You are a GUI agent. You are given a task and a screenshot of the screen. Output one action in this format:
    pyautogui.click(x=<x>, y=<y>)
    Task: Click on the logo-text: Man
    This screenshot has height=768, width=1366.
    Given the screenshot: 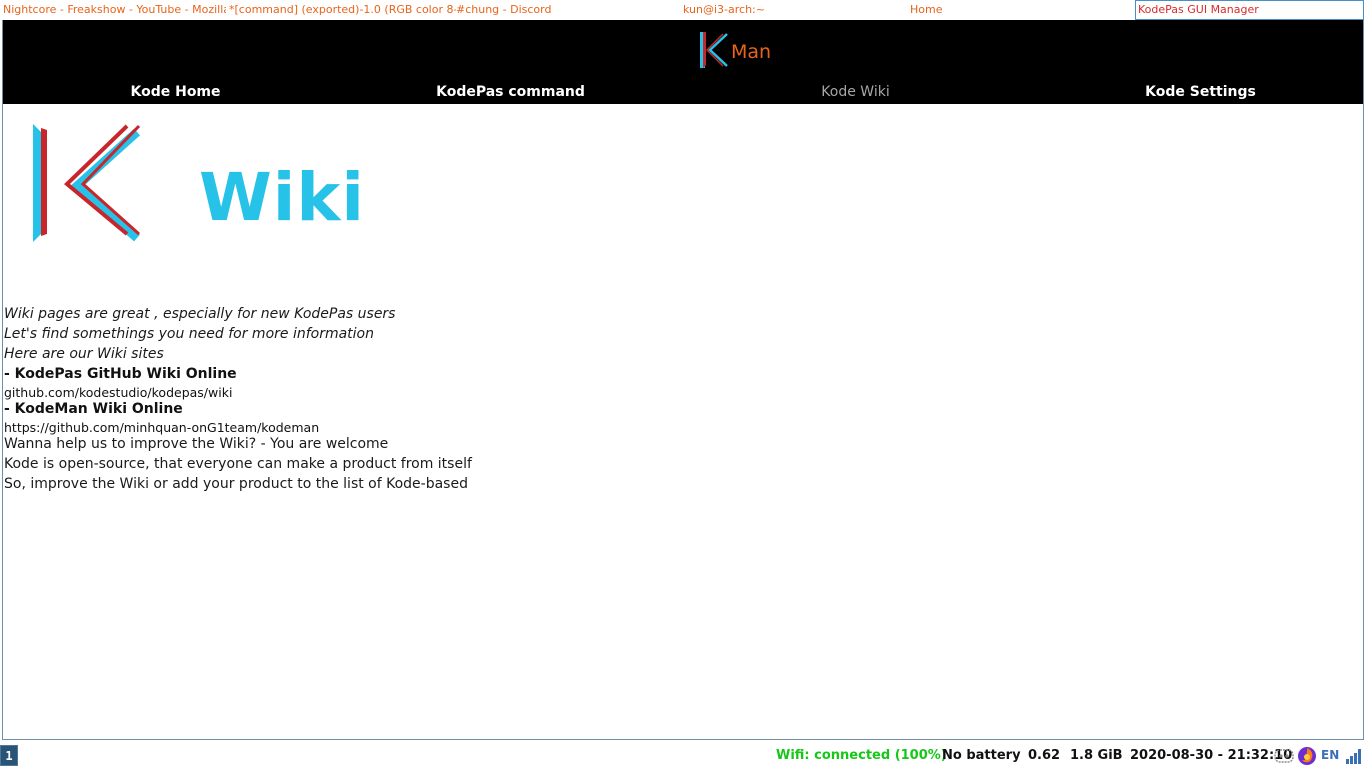 What is the action you would take?
    pyautogui.click(x=751, y=52)
    